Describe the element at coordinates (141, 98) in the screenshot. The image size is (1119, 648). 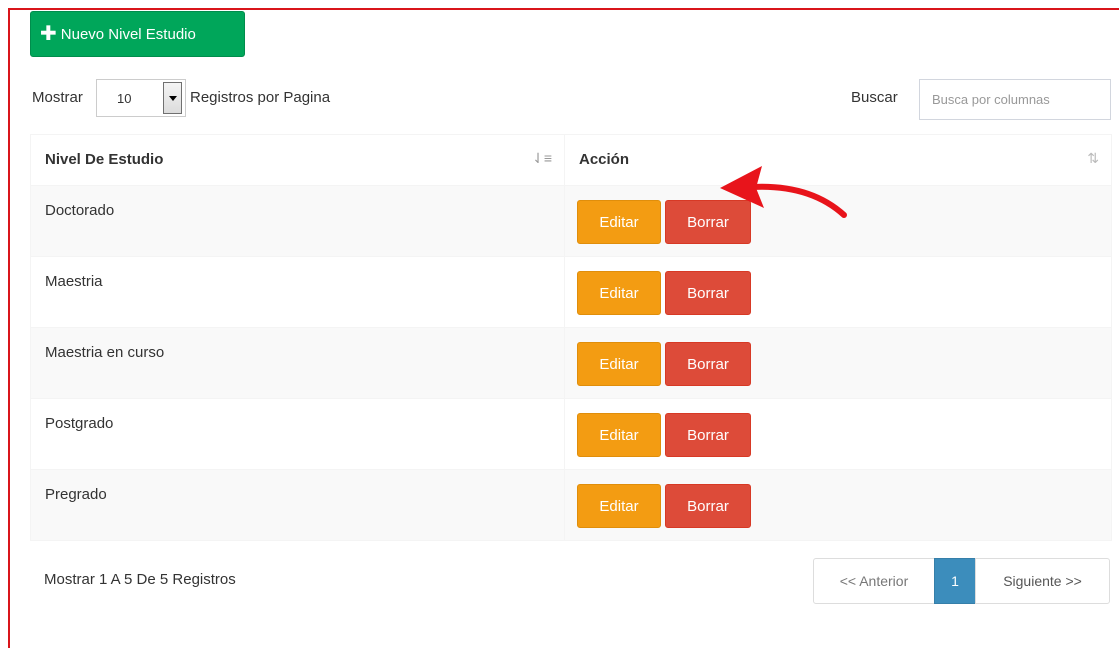
I see `page-length-select: 10` at that location.